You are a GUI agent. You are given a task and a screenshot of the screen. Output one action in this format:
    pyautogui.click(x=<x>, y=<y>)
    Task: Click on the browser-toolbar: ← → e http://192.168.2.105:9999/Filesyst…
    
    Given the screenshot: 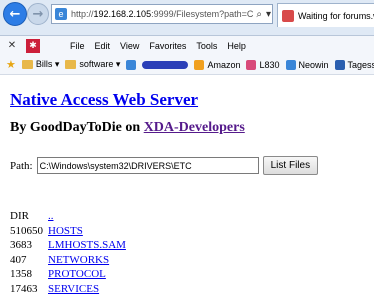 What is the action you would take?
    pyautogui.click(x=187, y=18)
    